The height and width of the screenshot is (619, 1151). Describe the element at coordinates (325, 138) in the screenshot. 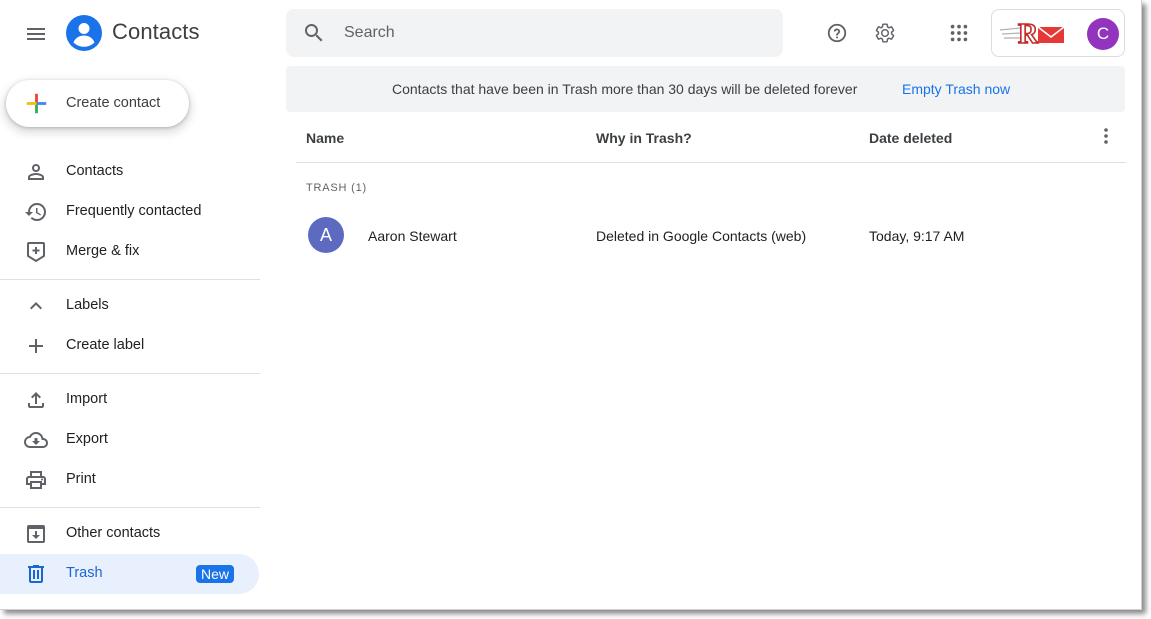

I see `column-header-name: Name` at that location.